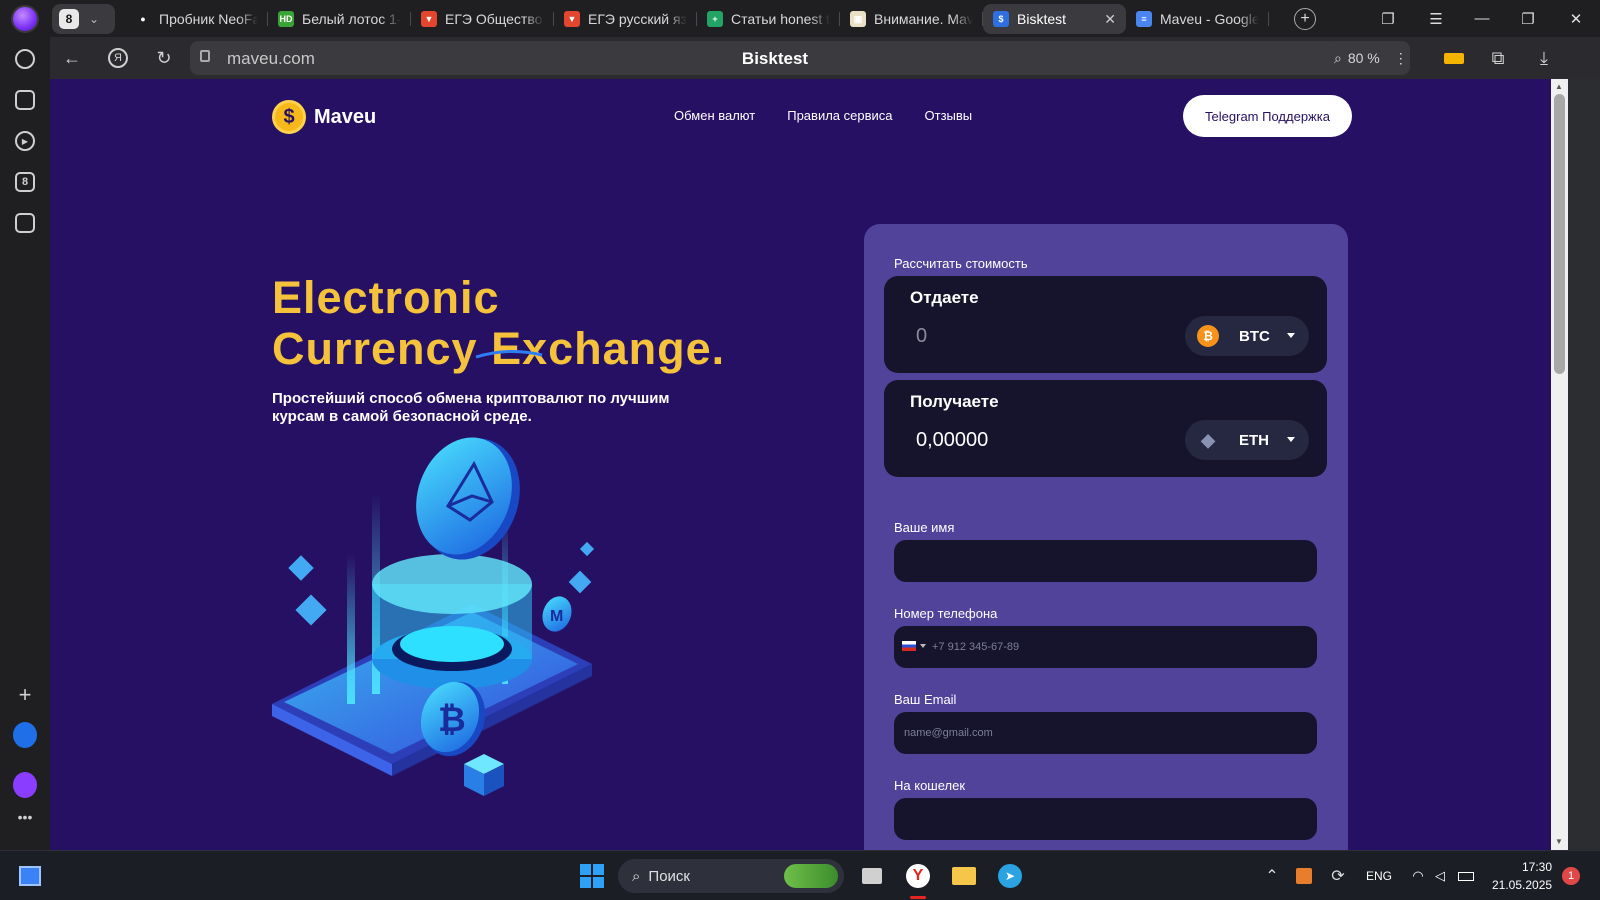 The width and height of the screenshot is (1600, 900). Describe the element at coordinates (25, 223) in the screenshot. I see `screenshot-icon` at that location.